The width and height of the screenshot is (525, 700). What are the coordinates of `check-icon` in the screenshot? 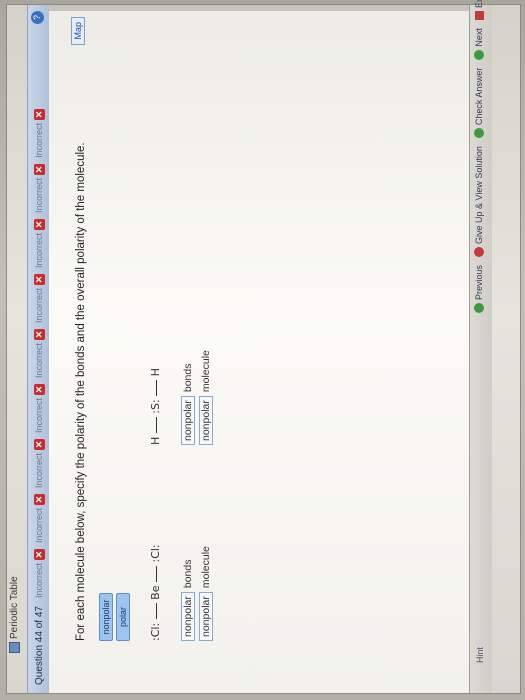 It's located at (479, 133).